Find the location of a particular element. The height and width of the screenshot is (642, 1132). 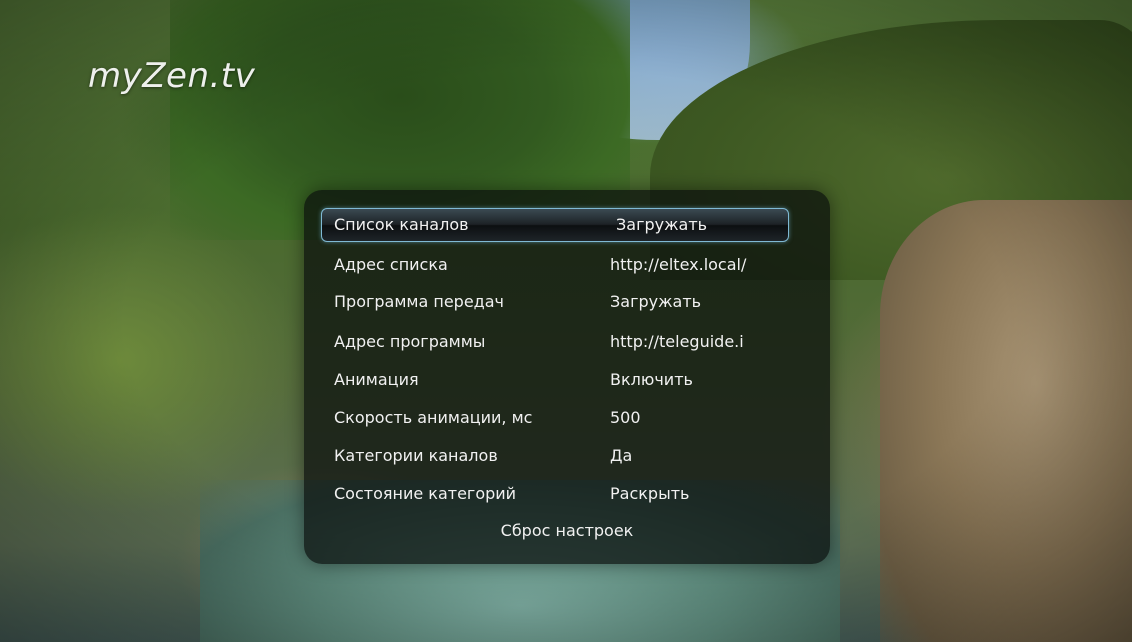

setting-value: Раскрыть is located at coordinates (650, 493).